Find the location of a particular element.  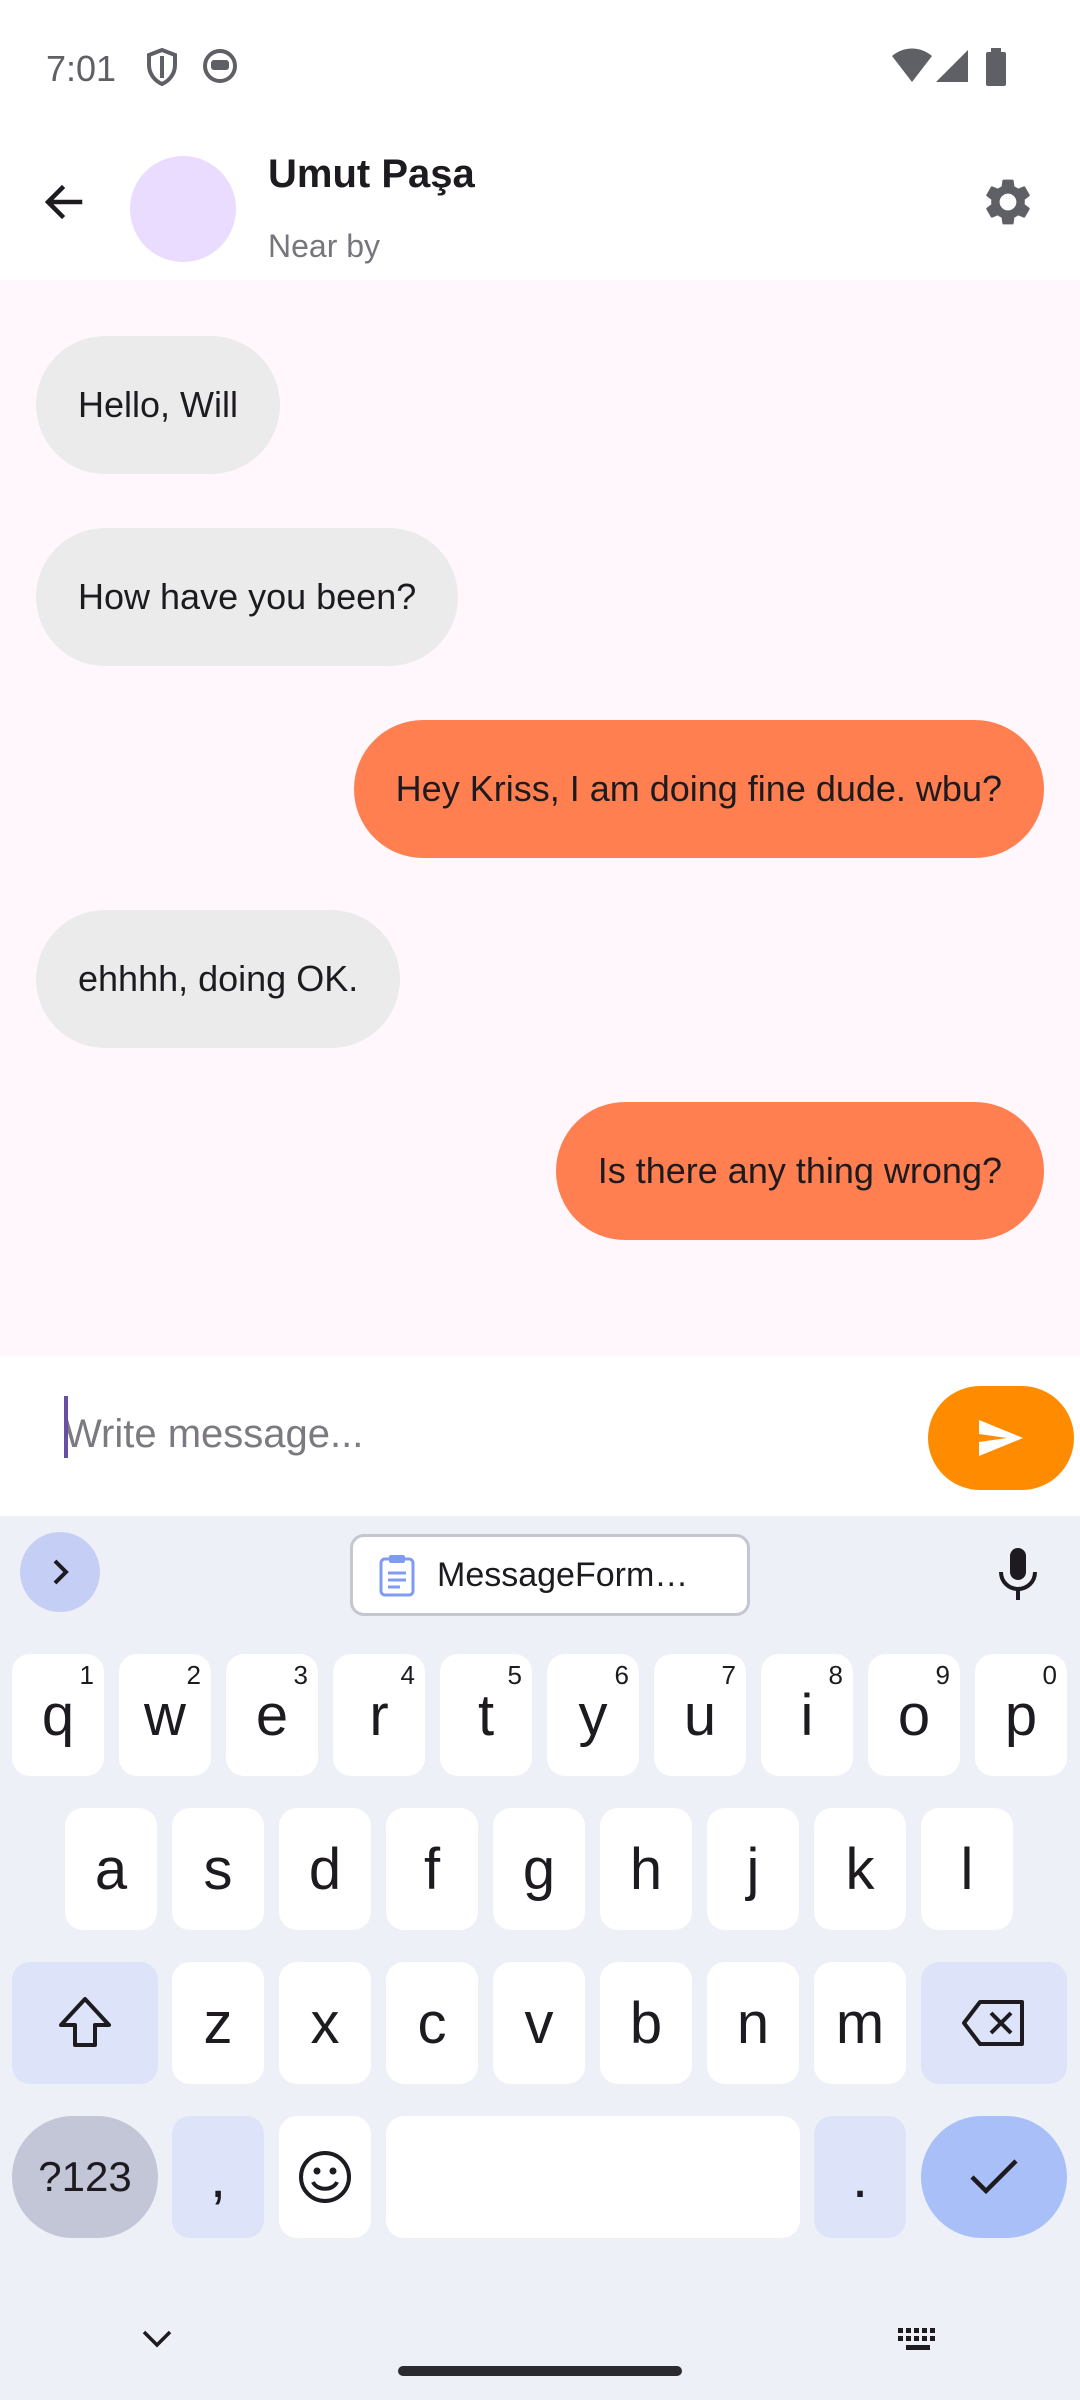

outgoing-message-bubble: Hey Kriss, I am doing fine dude. wbu? is located at coordinates (698, 789).